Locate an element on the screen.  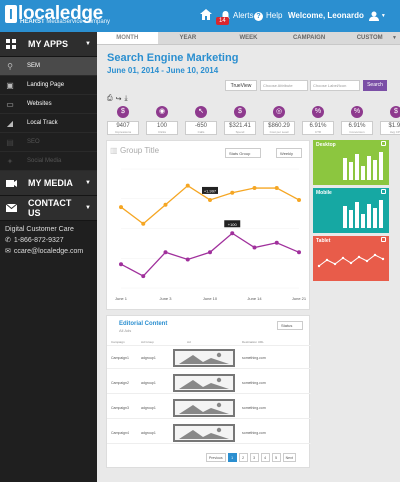
care-phone: ✆ 1-866-872-9327 is located at coordinates (48, 240).